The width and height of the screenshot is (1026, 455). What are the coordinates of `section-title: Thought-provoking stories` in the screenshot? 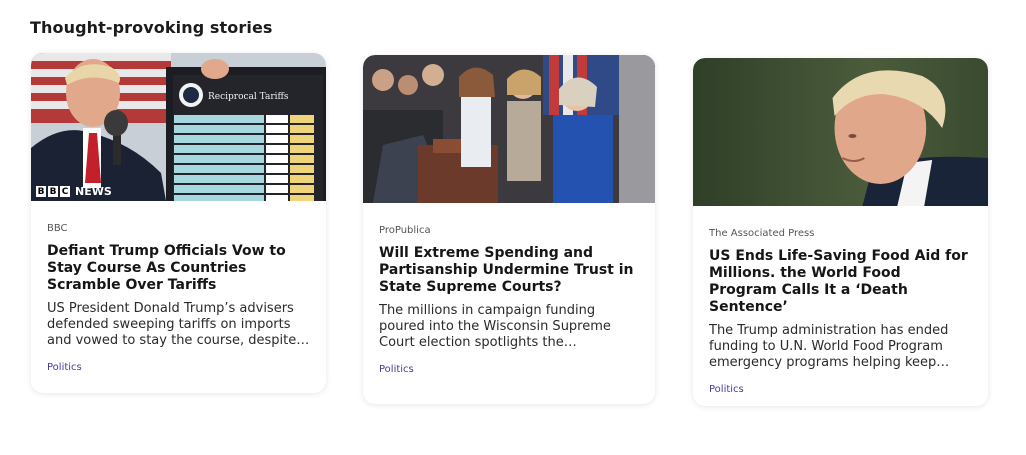 It's located at (151, 27).